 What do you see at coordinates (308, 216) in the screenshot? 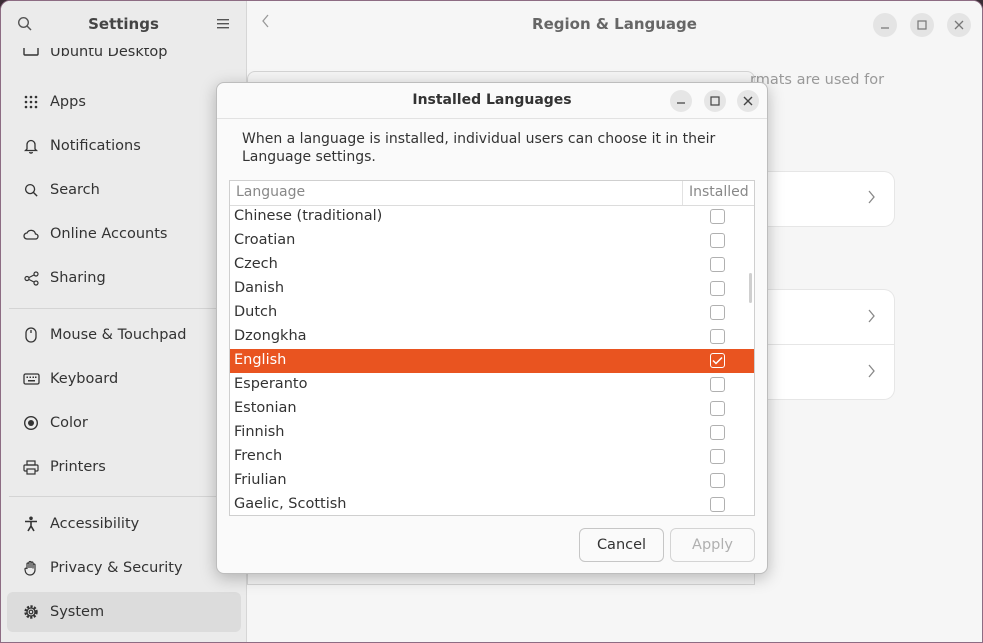
I see `language-name: Chinese (traditional)` at bounding box center [308, 216].